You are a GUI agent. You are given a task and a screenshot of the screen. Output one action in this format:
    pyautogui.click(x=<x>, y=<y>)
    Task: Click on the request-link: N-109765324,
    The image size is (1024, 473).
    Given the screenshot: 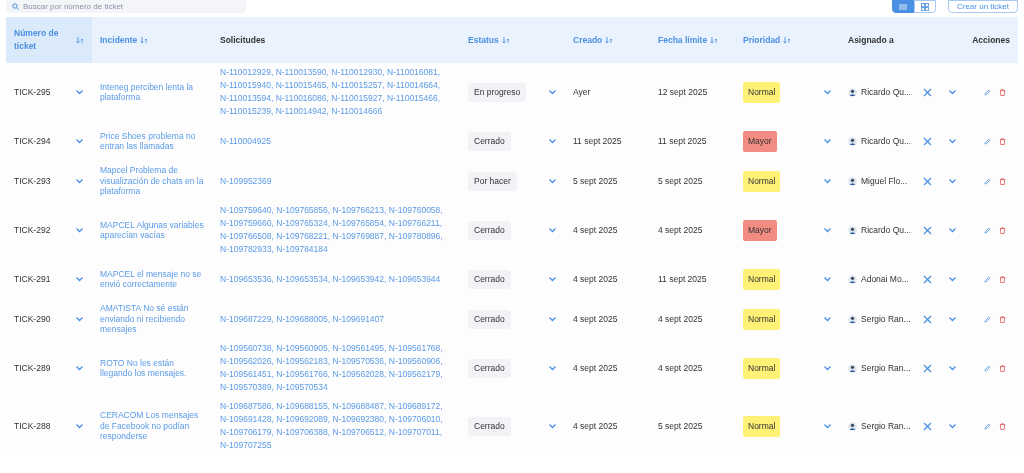 What is the action you would take?
    pyautogui.click(x=303, y=223)
    